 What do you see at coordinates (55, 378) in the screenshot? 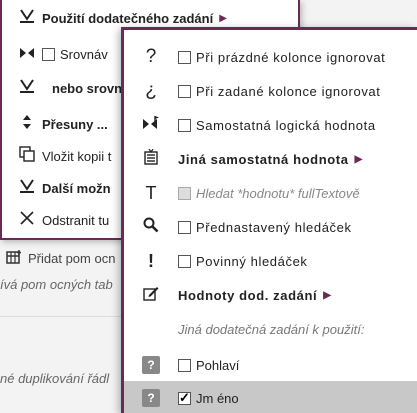
I see `duplicate-hint-text: né duplikování řádl` at bounding box center [55, 378].